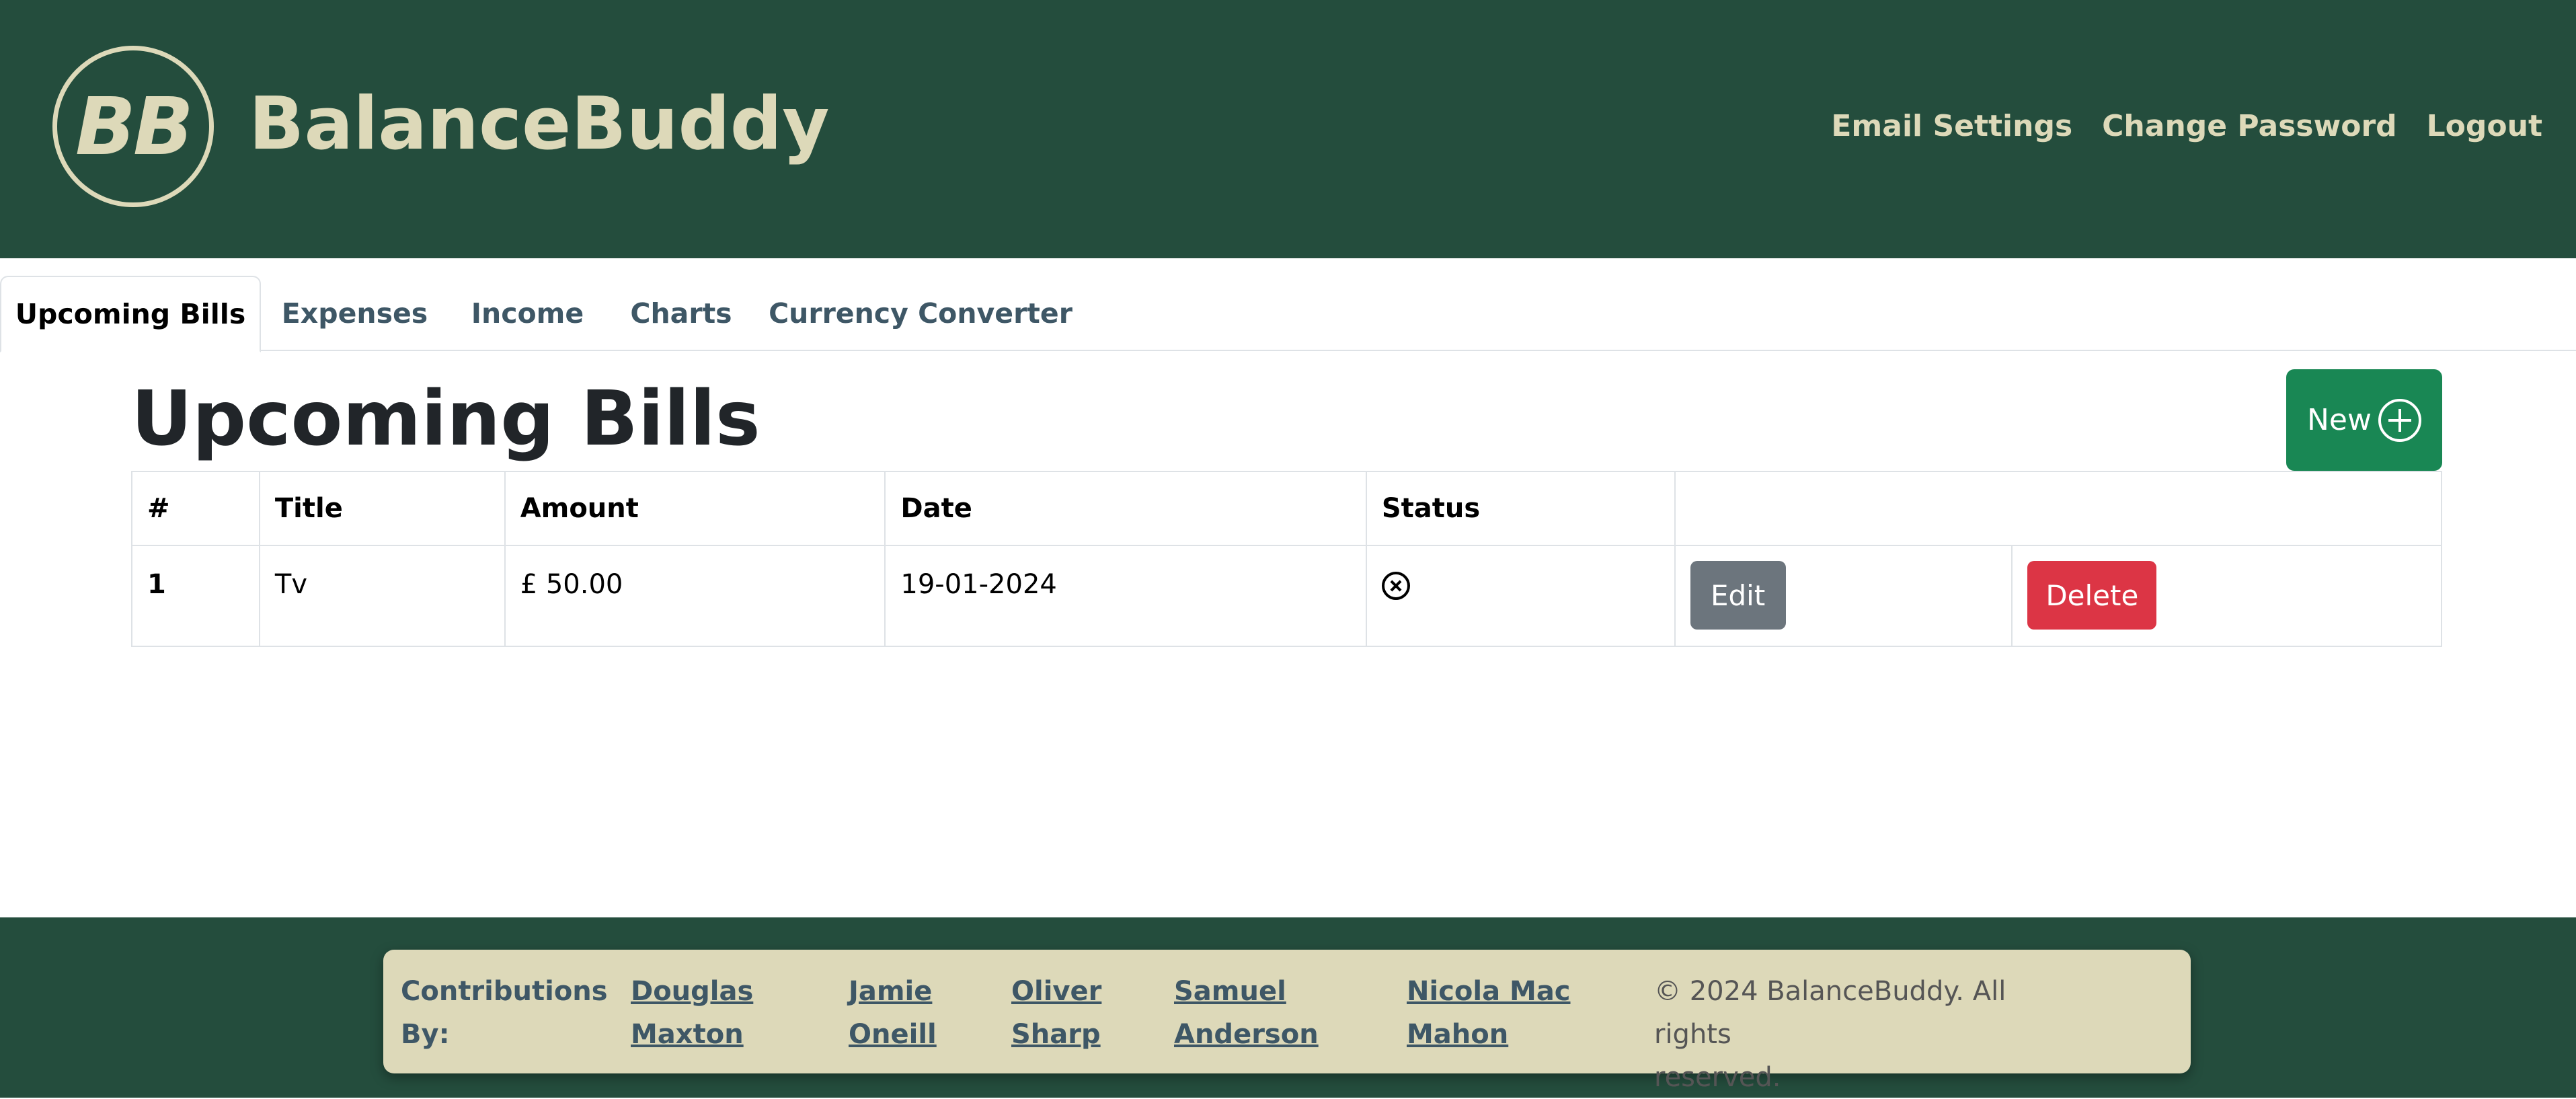 The image size is (2576, 1099). I want to click on edit-cell: Edit, so click(1844, 596).